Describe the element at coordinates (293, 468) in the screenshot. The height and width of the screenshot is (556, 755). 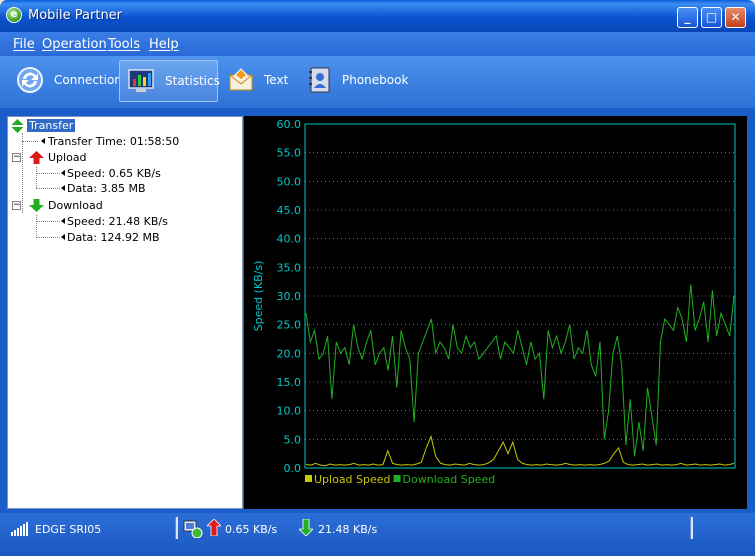
I see `y-tick-label: 0.0` at that location.